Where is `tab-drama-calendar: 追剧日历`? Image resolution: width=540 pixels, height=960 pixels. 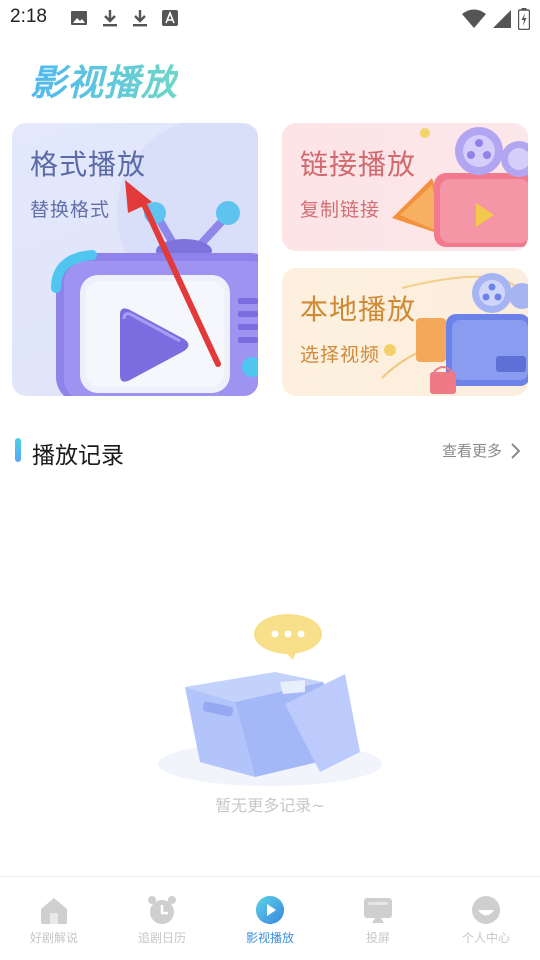
tab-drama-calendar: 追剧日历 is located at coordinates (162, 918).